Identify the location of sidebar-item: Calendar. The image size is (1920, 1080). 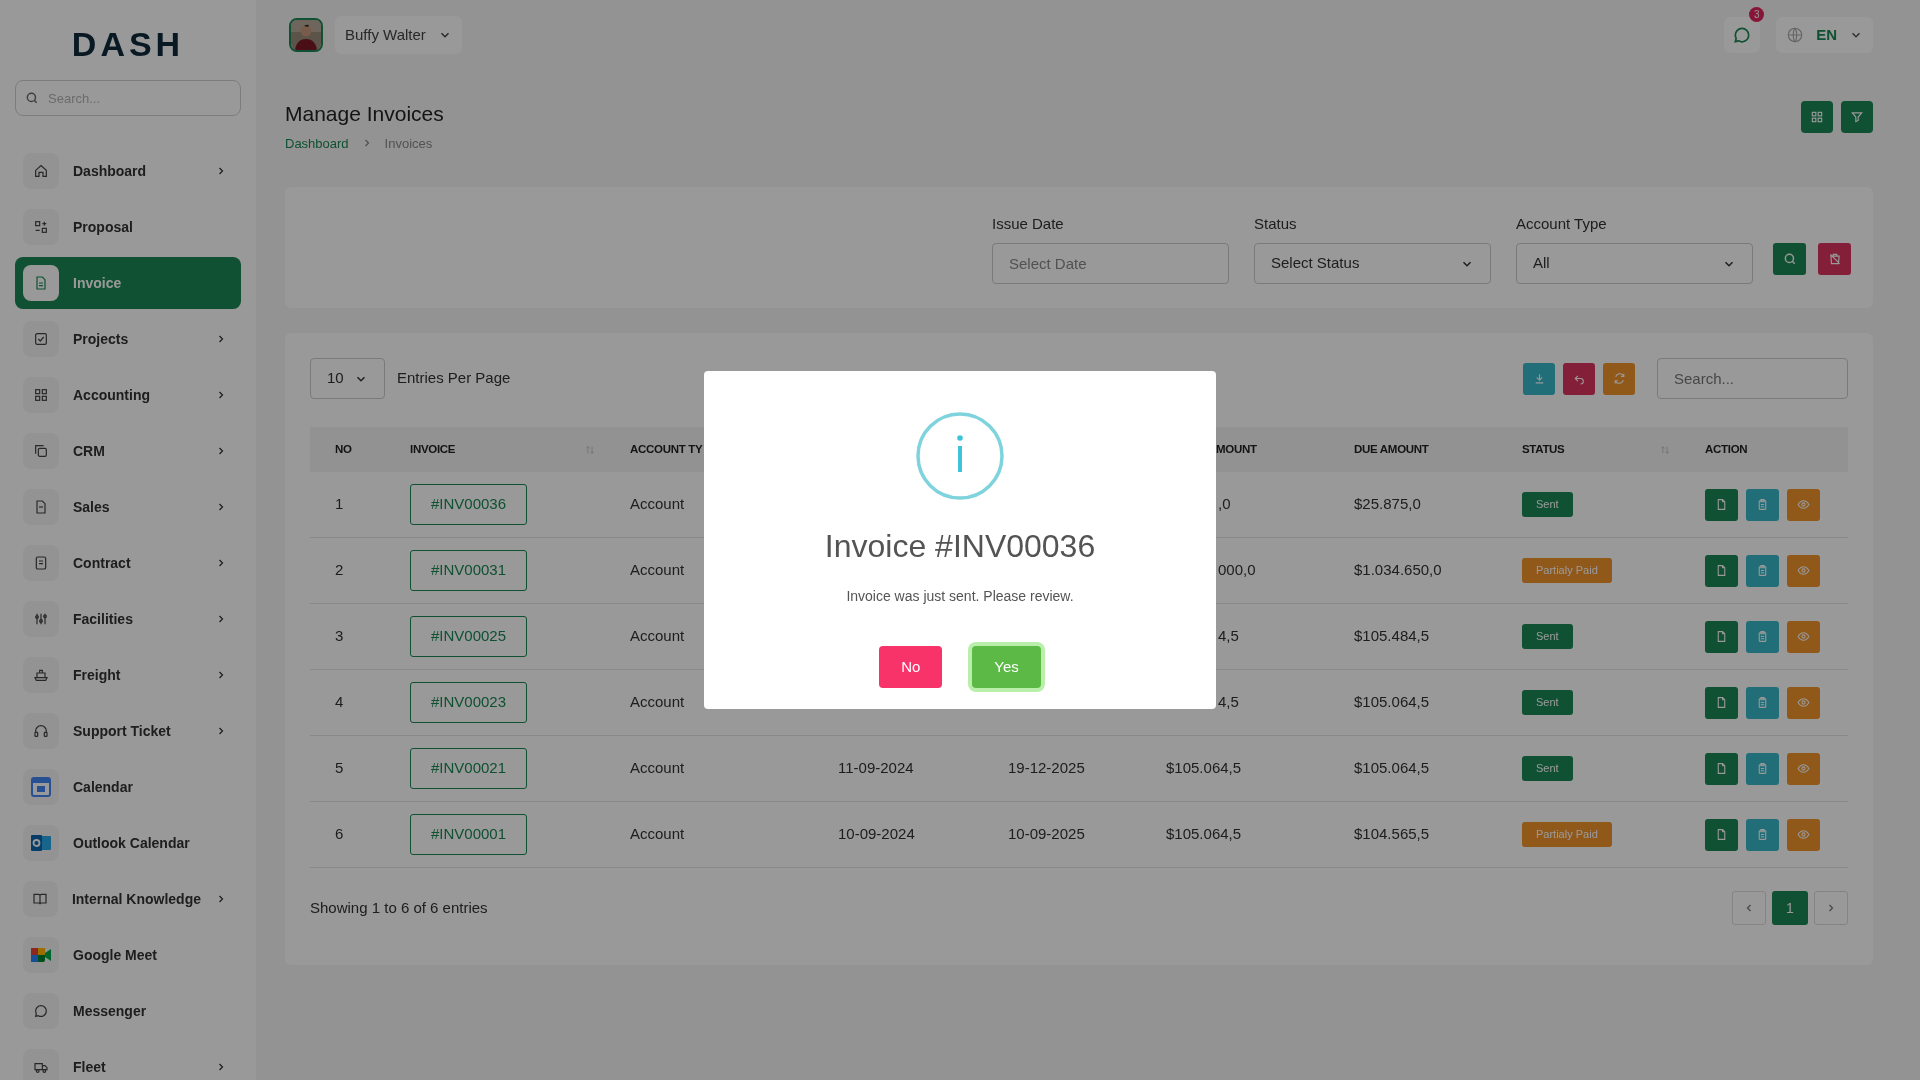
(128, 787).